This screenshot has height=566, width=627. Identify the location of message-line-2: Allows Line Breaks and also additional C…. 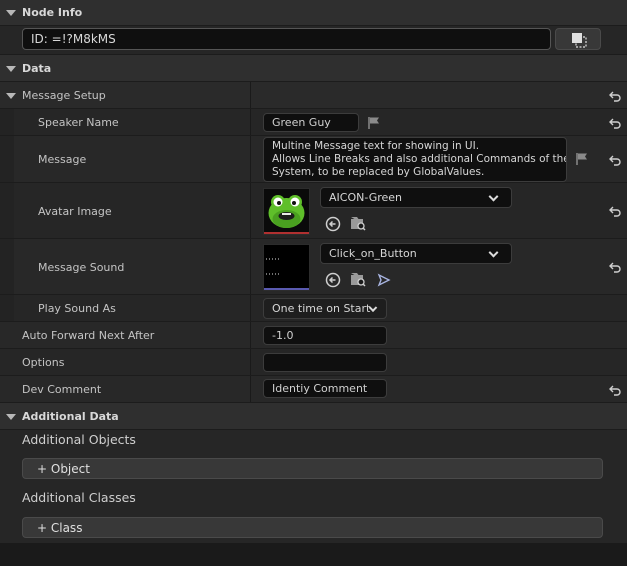
(419, 159).